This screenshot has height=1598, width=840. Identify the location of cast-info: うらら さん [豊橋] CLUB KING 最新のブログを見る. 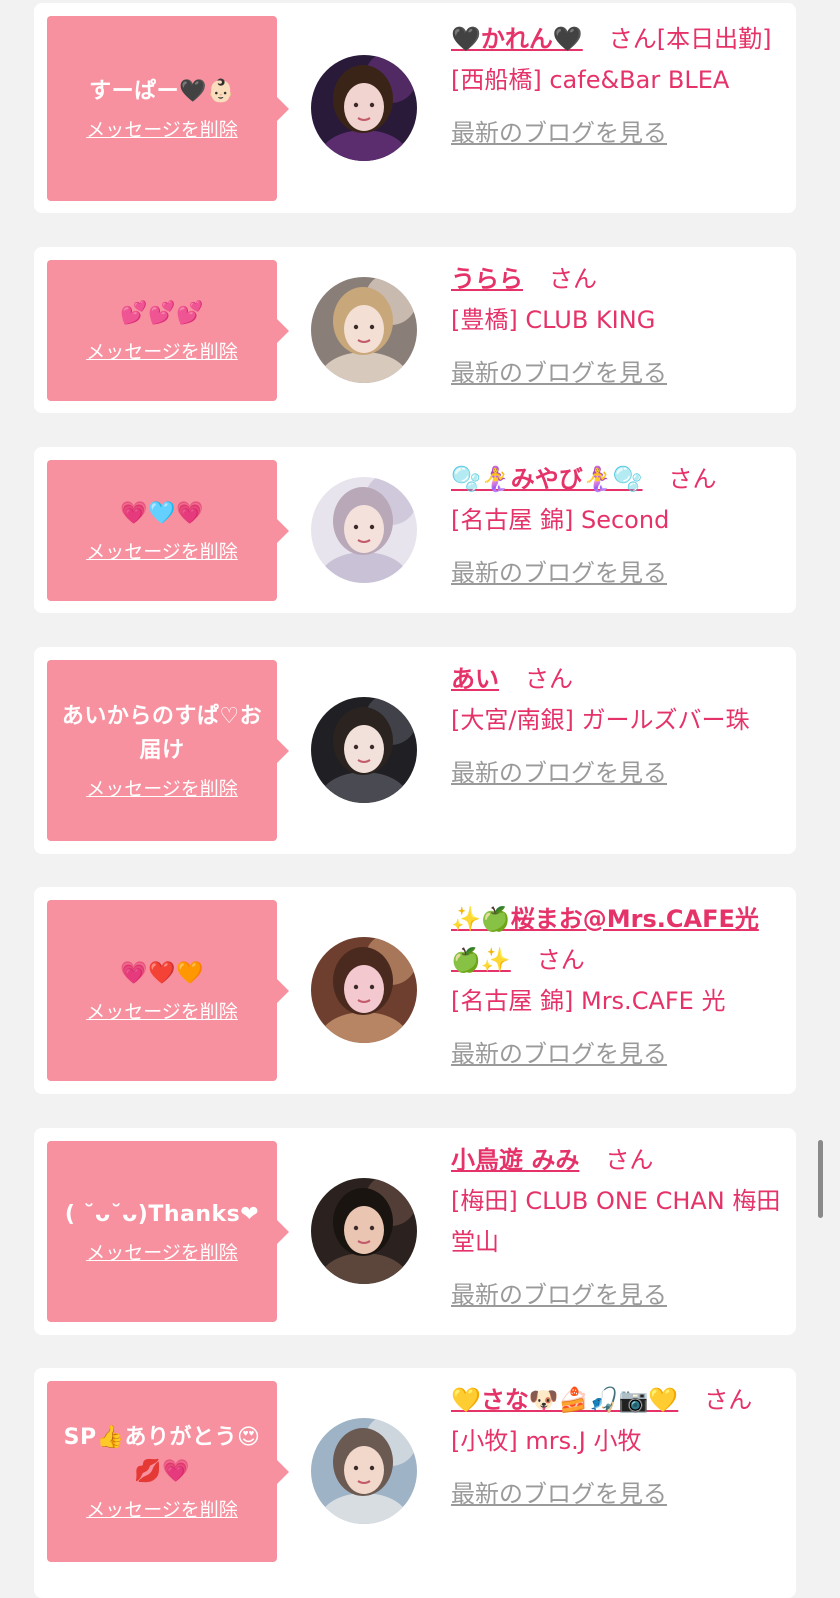
(616, 326).